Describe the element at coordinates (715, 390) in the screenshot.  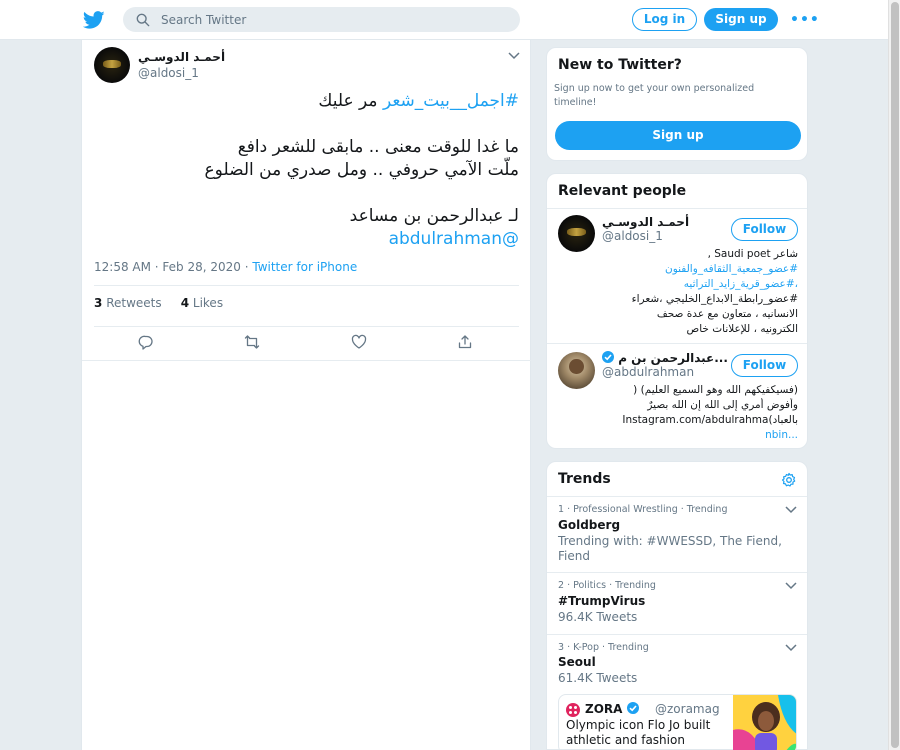
I see `bio-line: (فسيكفيكهم الله وهو السميع العليم) (` at that location.